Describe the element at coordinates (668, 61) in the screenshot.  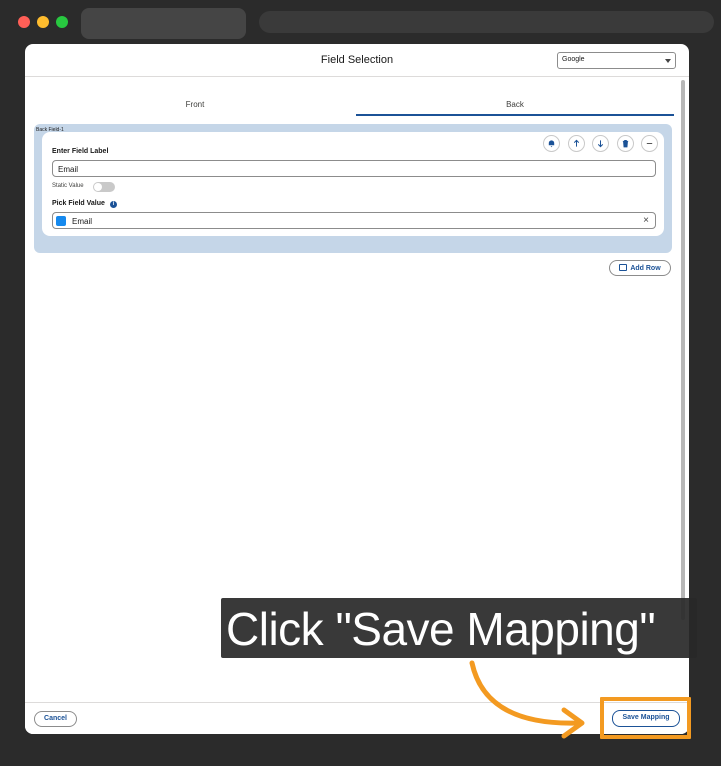
I see `chevron-down-icon` at that location.